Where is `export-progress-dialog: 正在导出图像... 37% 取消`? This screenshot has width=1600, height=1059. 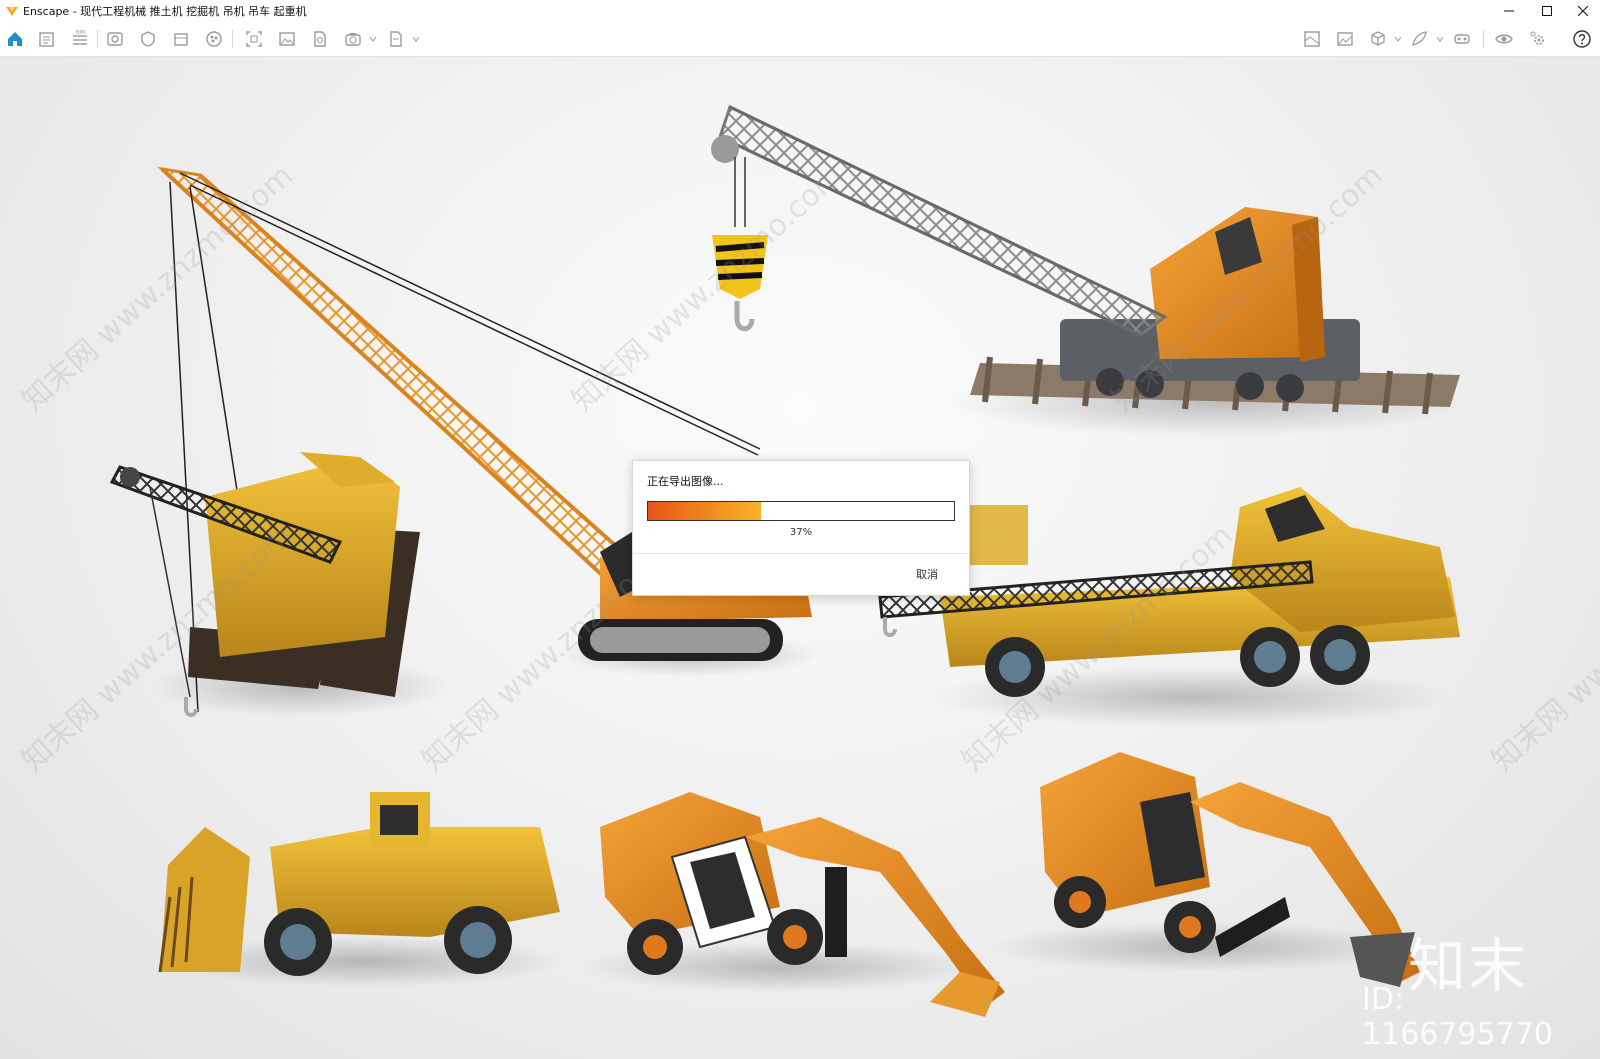
export-progress-dialog: 正在导出图像... 37% 取消 is located at coordinates (801, 528).